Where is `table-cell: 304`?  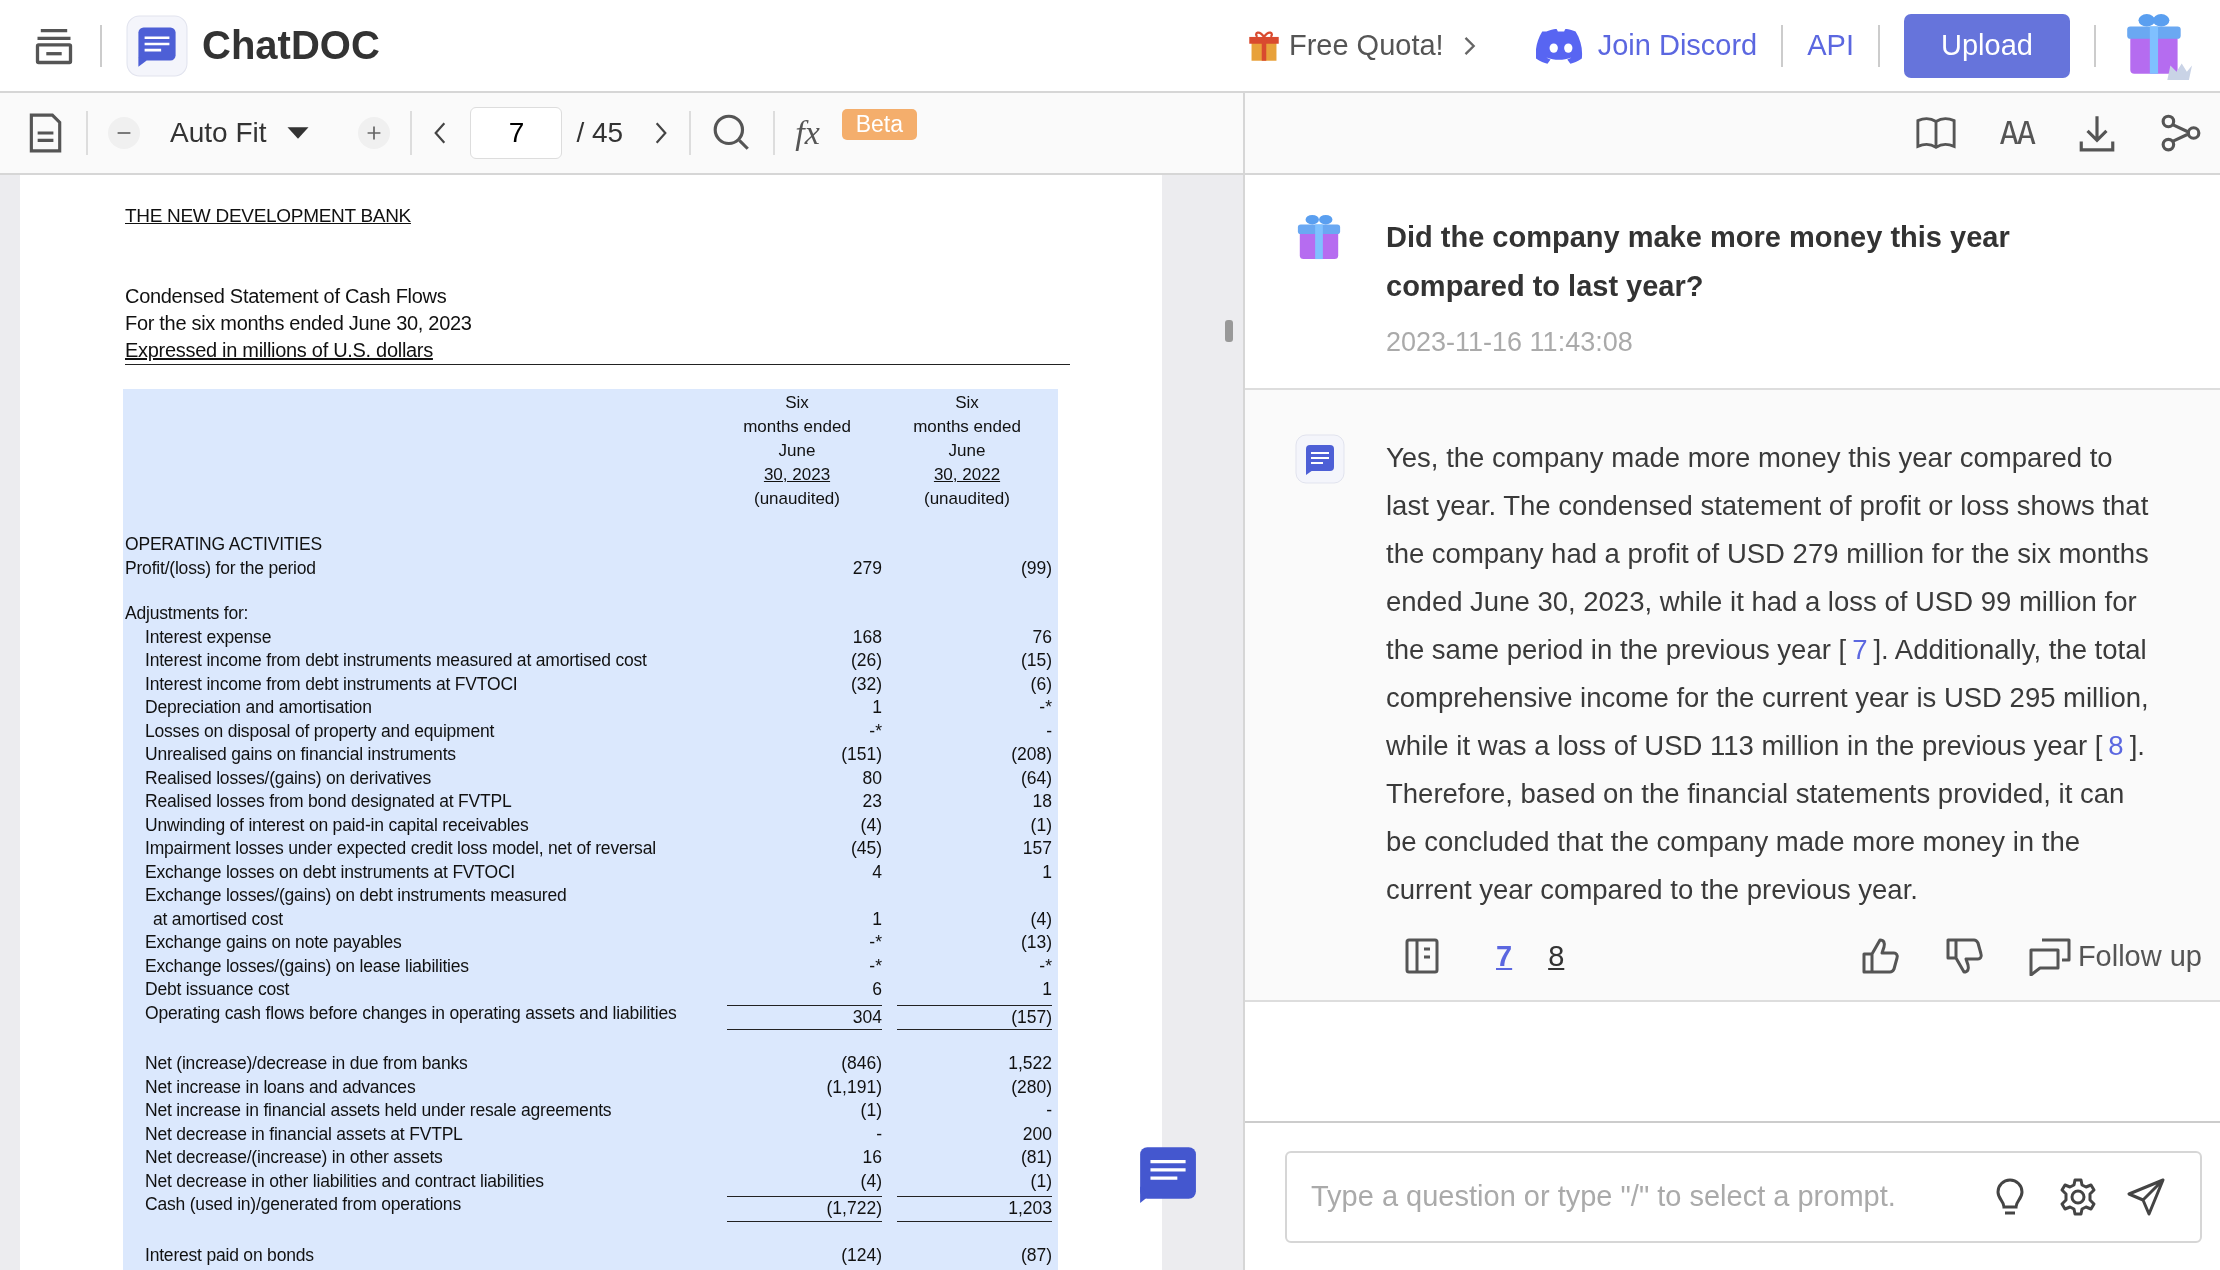 table-cell: 304 is located at coordinates (867, 1016).